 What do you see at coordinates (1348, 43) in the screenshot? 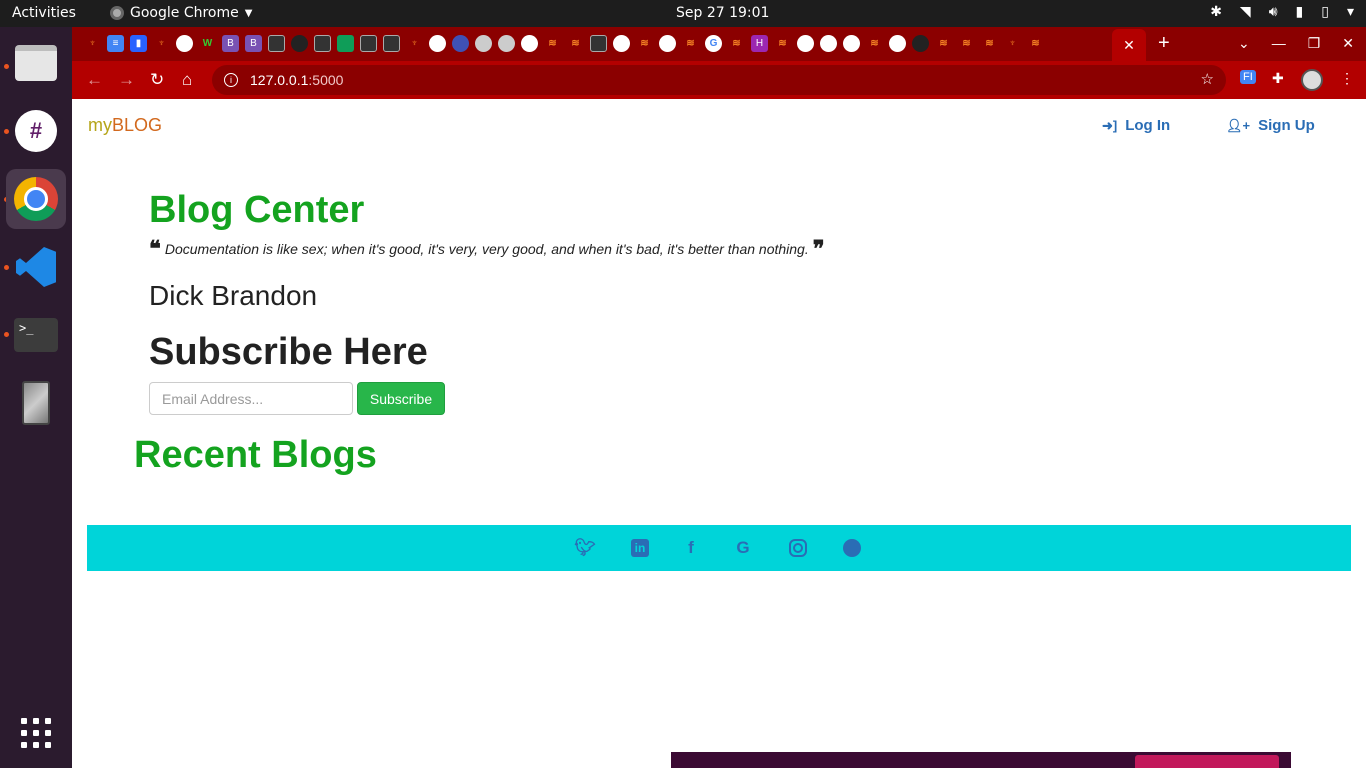
I see `close-window-button: ✕` at bounding box center [1348, 43].